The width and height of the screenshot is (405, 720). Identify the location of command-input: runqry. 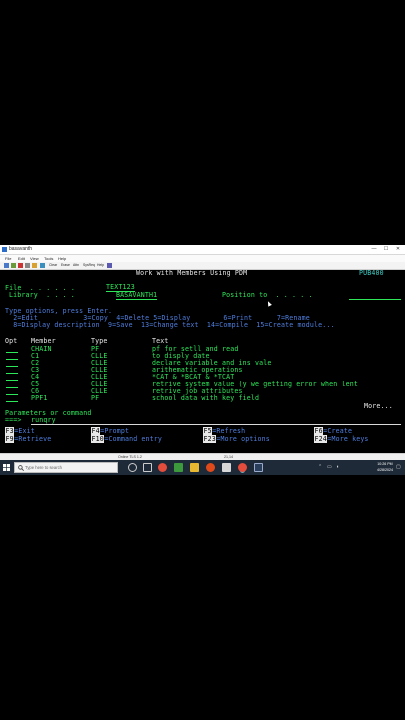
(43, 420).